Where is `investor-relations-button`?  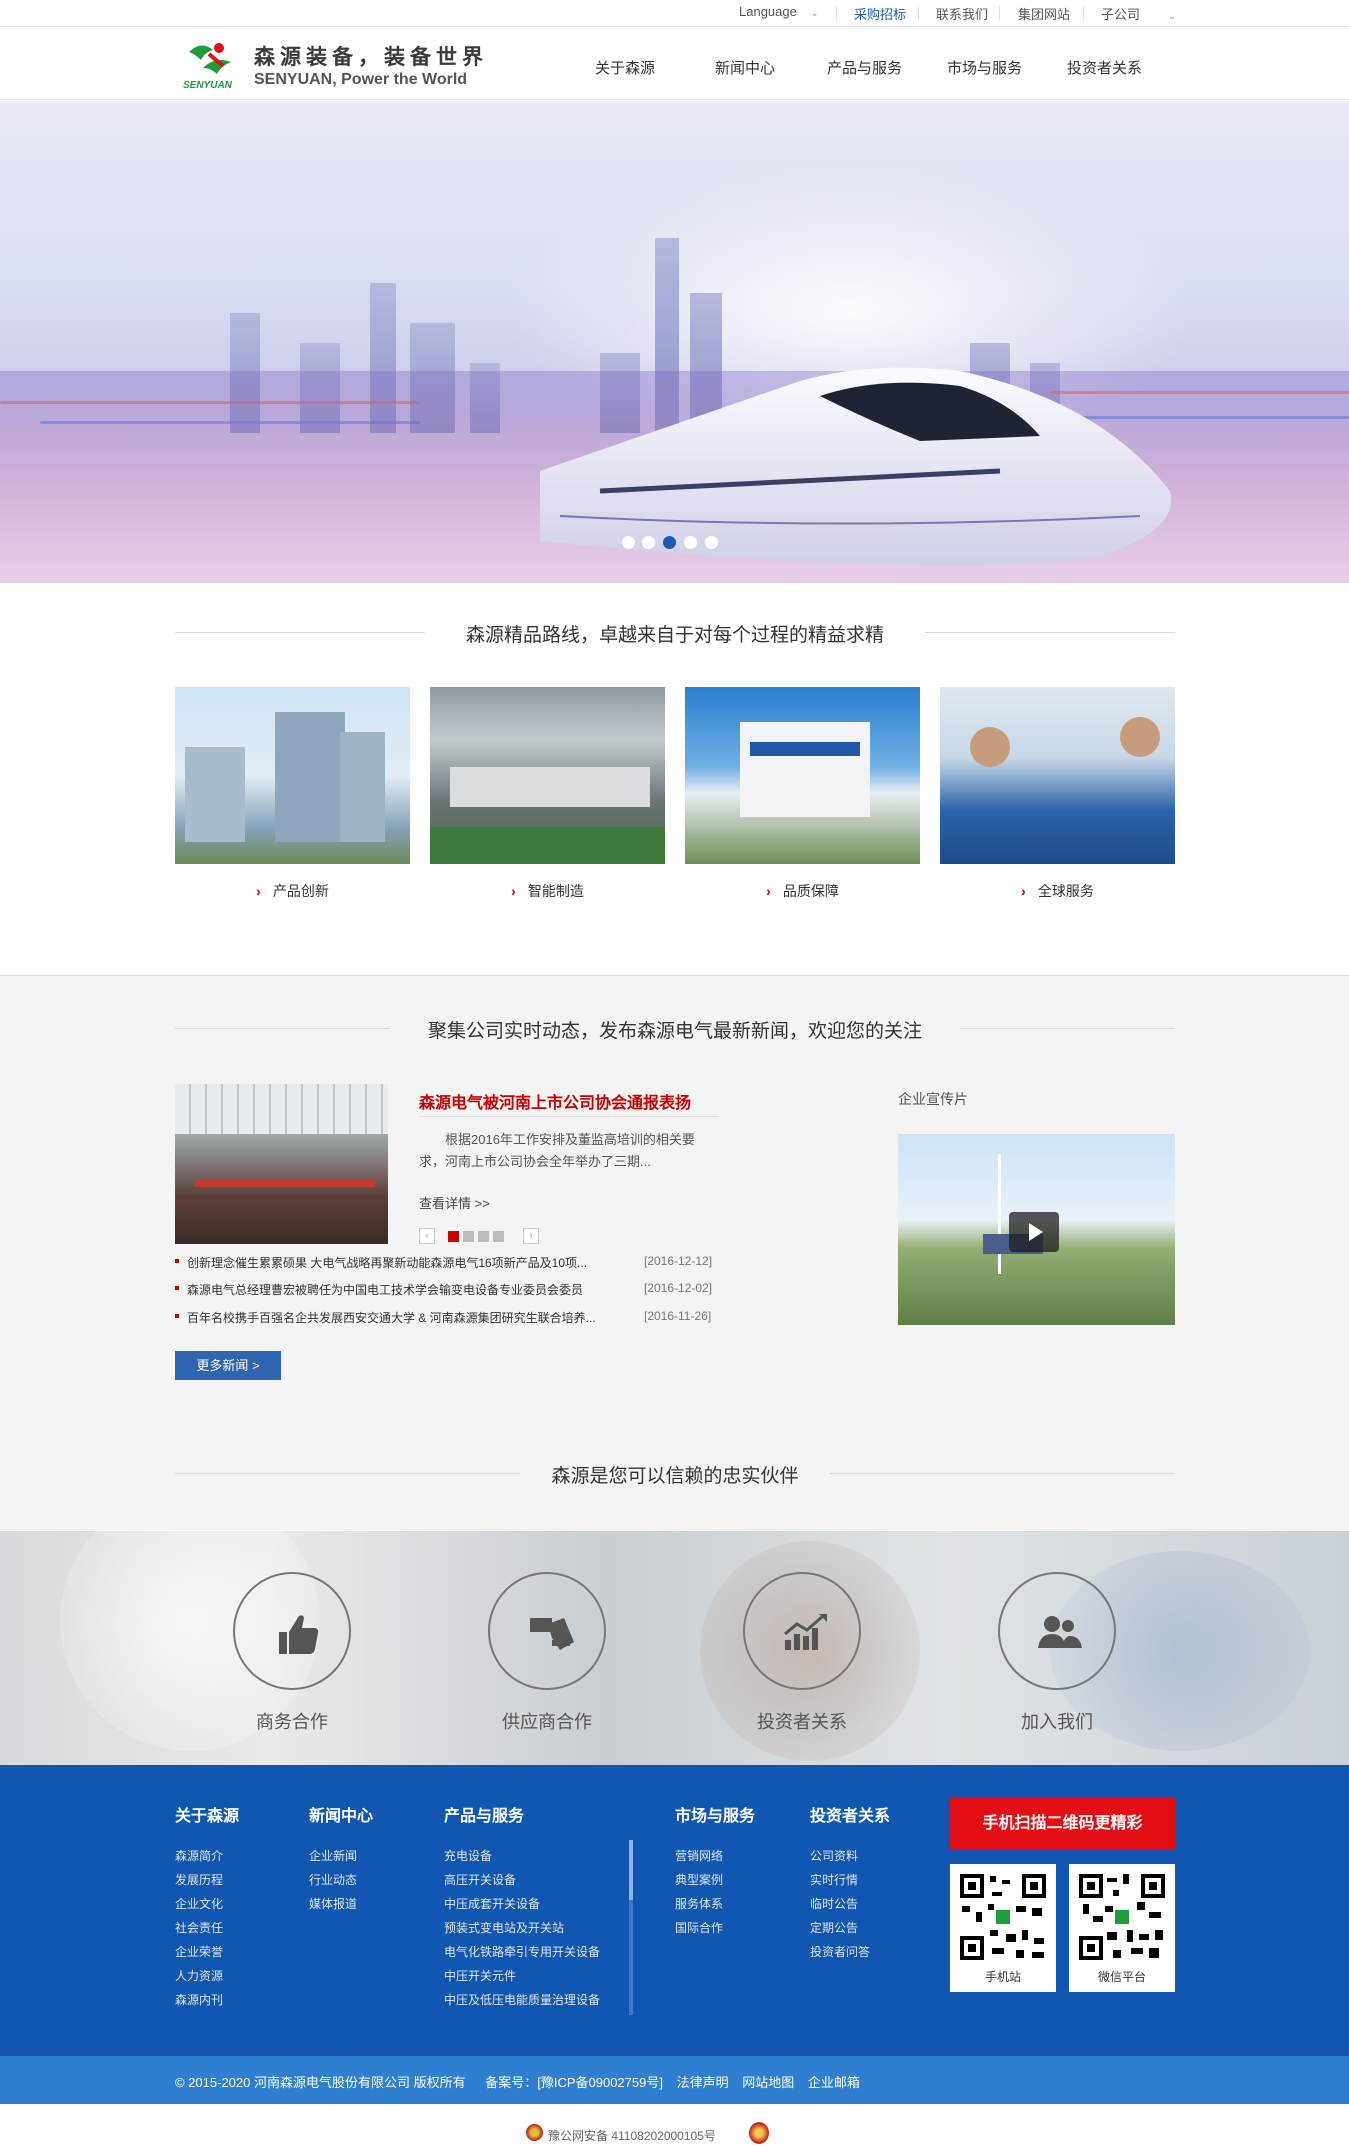
investor-relations-button is located at coordinates (802, 1631).